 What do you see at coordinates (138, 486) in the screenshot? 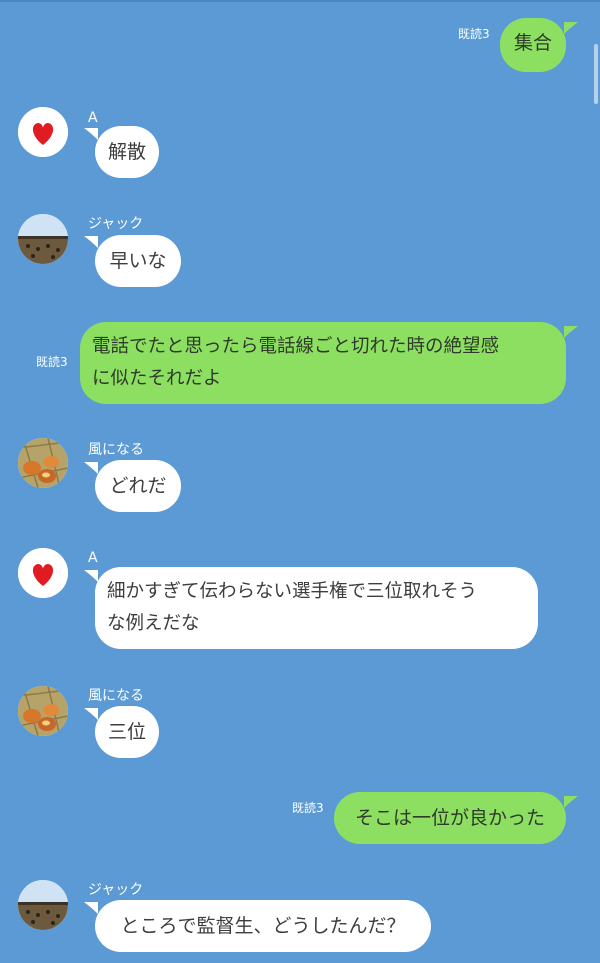
I see `message-bubble: どれだ` at bounding box center [138, 486].